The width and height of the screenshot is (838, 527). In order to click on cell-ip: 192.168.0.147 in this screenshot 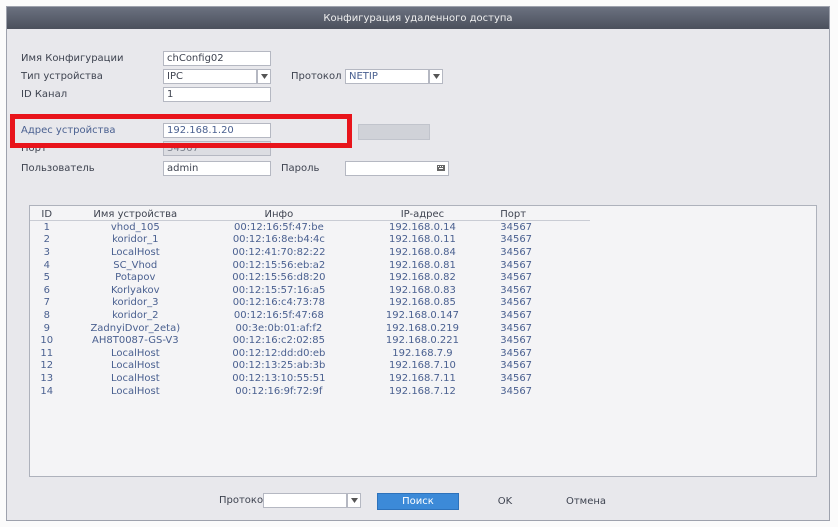, I will do `click(422, 315)`.